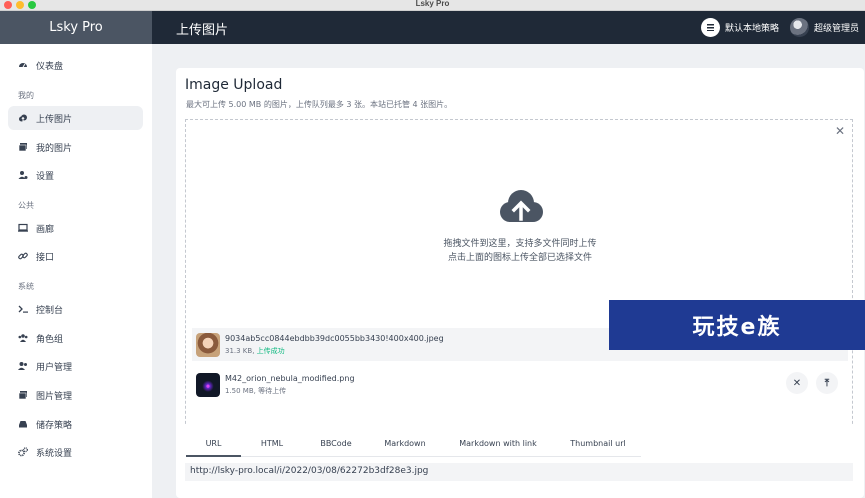  I want to click on sidebar-item-label: 设置, so click(45, 176).